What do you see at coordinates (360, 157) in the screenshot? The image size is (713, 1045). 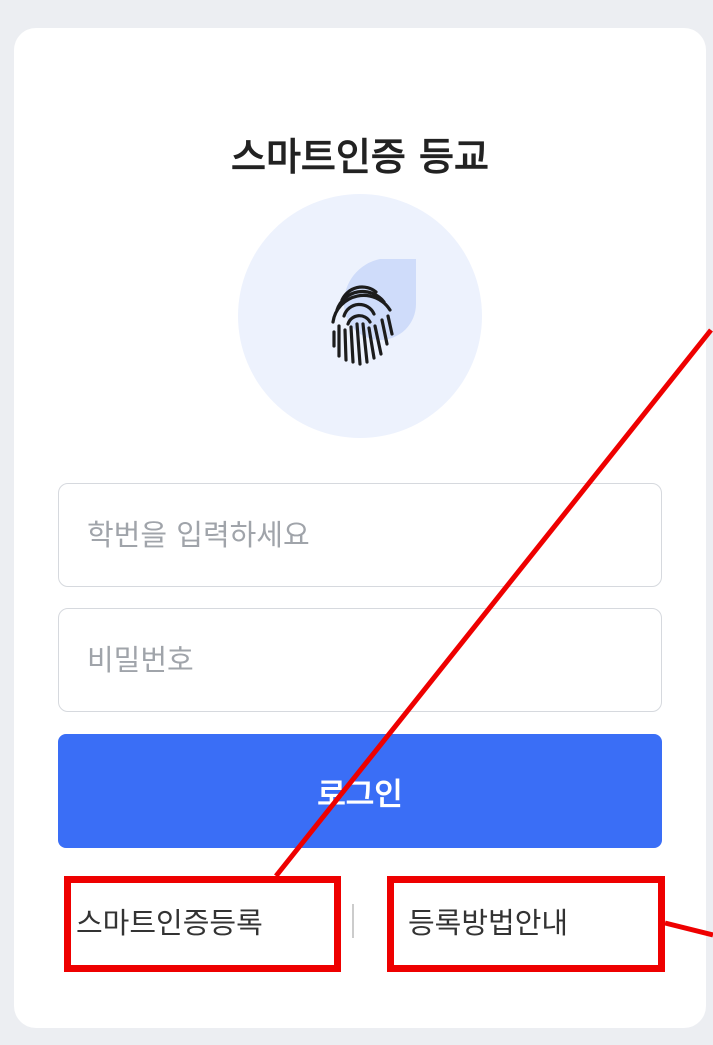 I see `page-title: 스마트인증 등교` at bounding box center [360, 157].